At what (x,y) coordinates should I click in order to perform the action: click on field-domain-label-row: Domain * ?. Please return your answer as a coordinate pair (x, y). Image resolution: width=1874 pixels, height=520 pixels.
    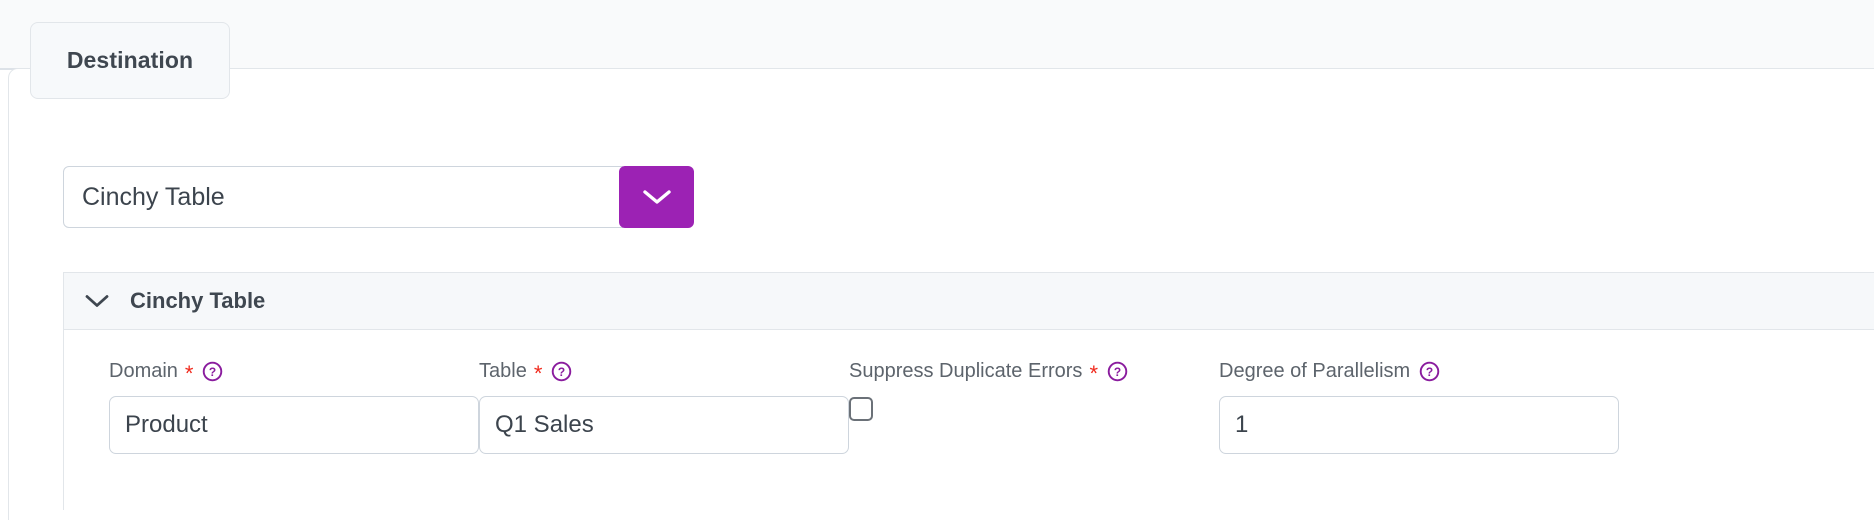
    Looking at the image, I should click on (294, 372).